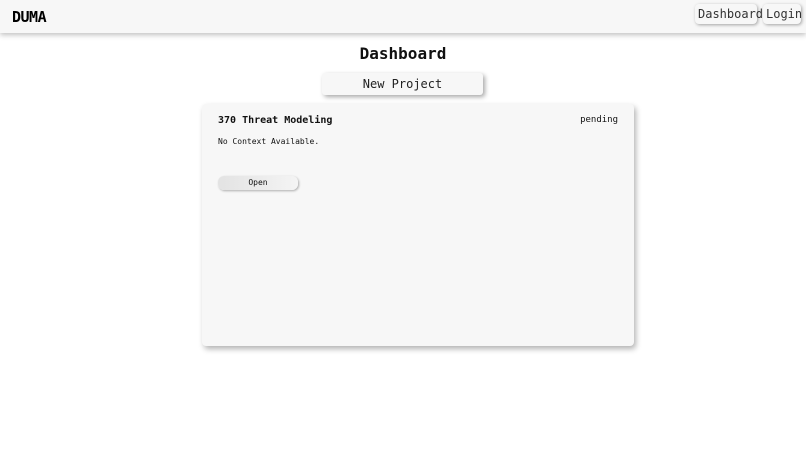 This screenshot has height=463, width=806. Describe the element at coordinates (269, 141) in the screenshot. I see `project-context: No Context Available.` at that location.